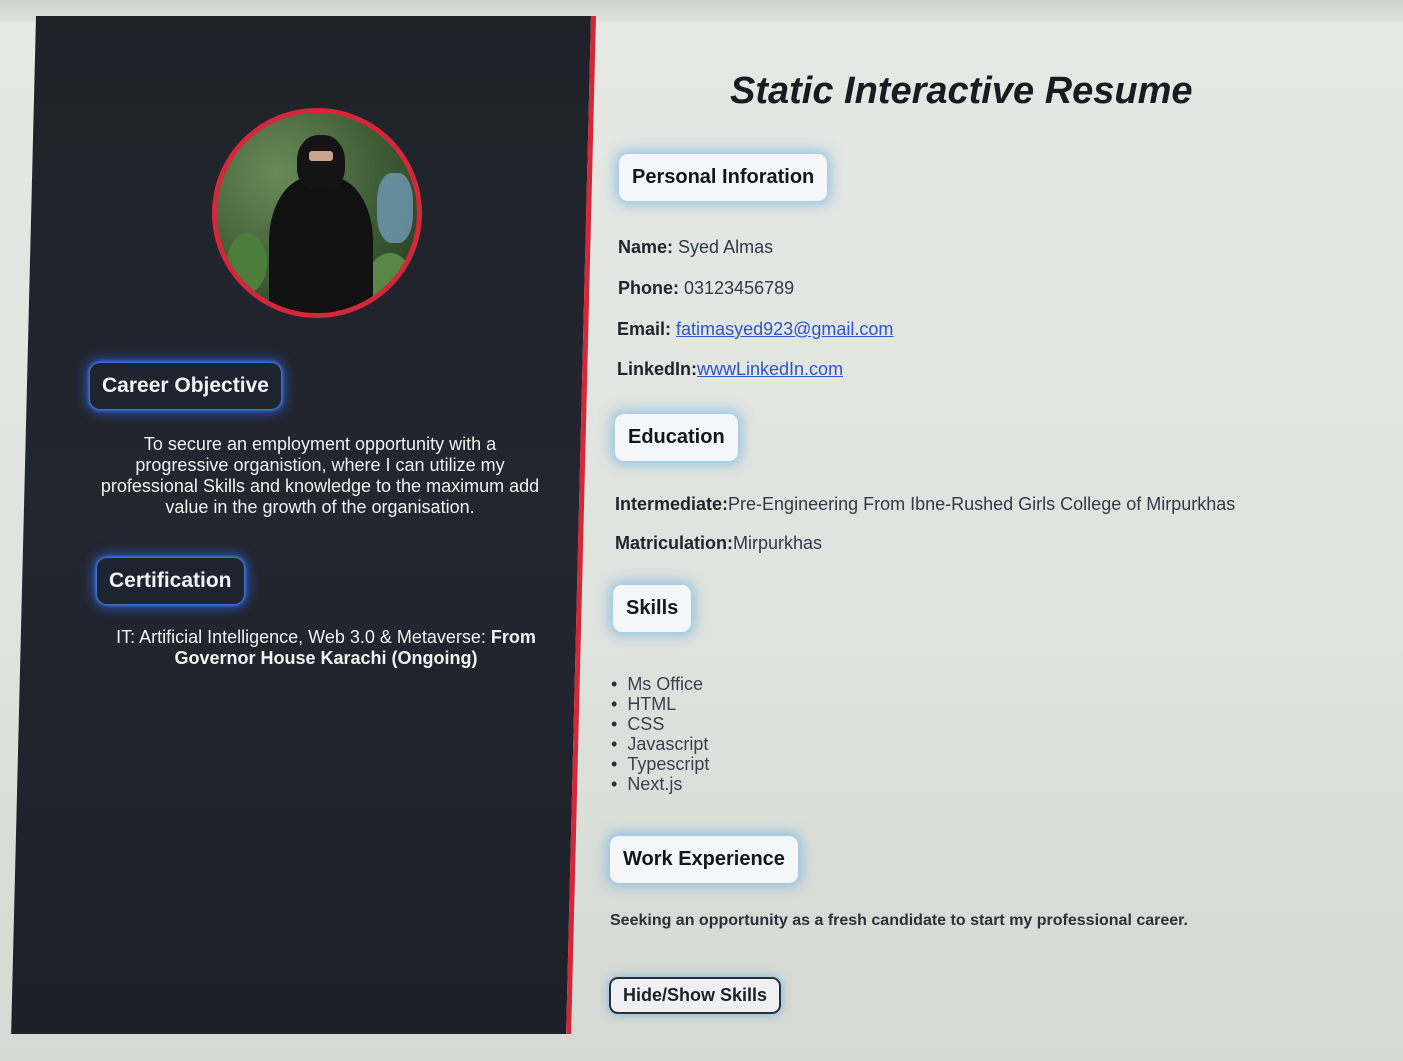 This screenshot has width=1403, height=1061. Describe the element at coordinates (672, 504) in the screenshot. I see `intermediate-label: Intermediate:` at that location.